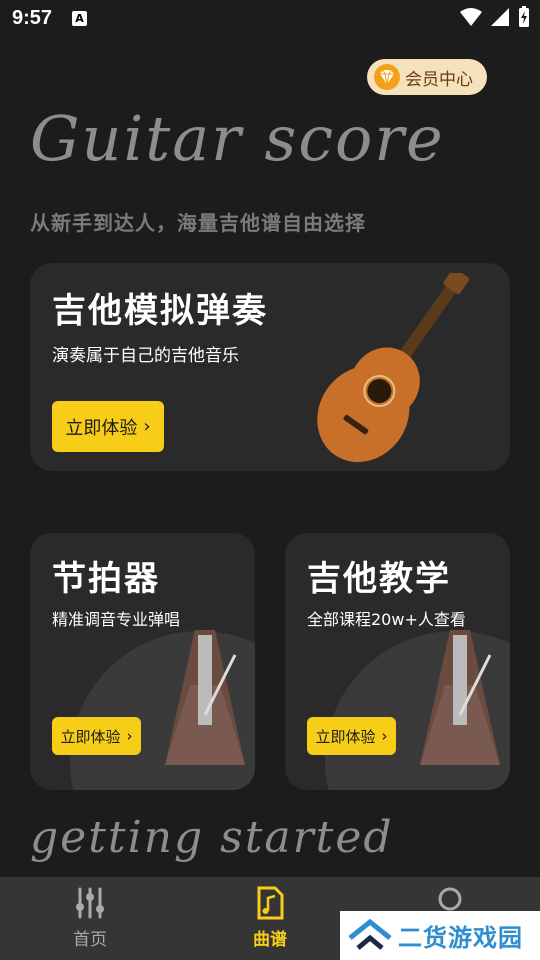 The width and height of the screenshot is (540, 960). I want to click on watermark-logo-icon, so click(370, 934).